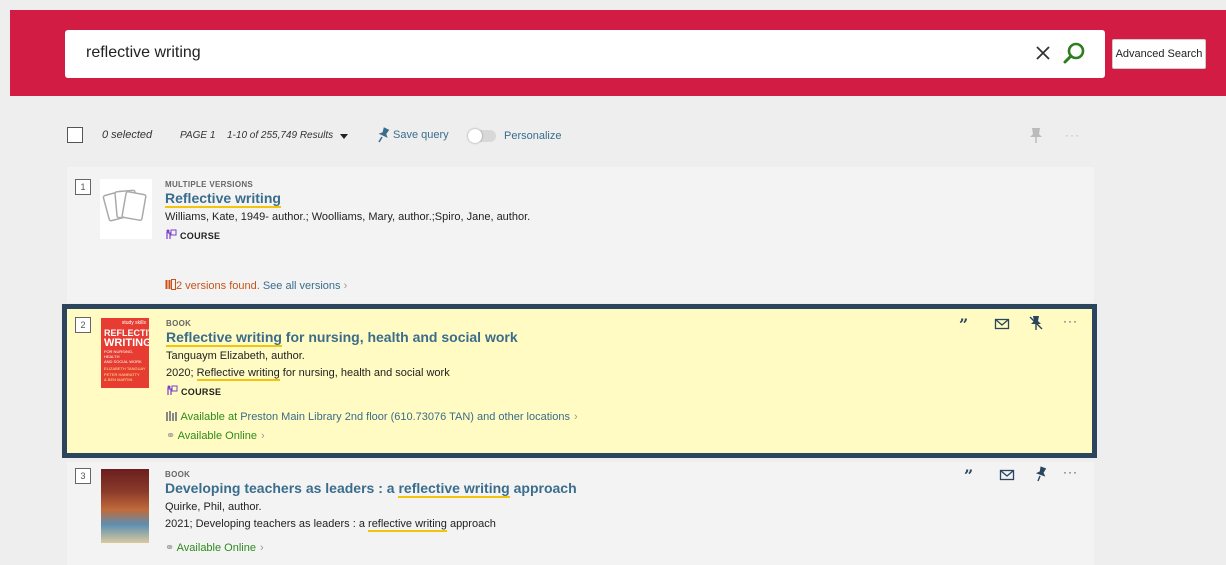 This screenshot has width=1226, height=565. I want to click on versions-link: 2 versions found. See all versions ›, so click(256, 285).